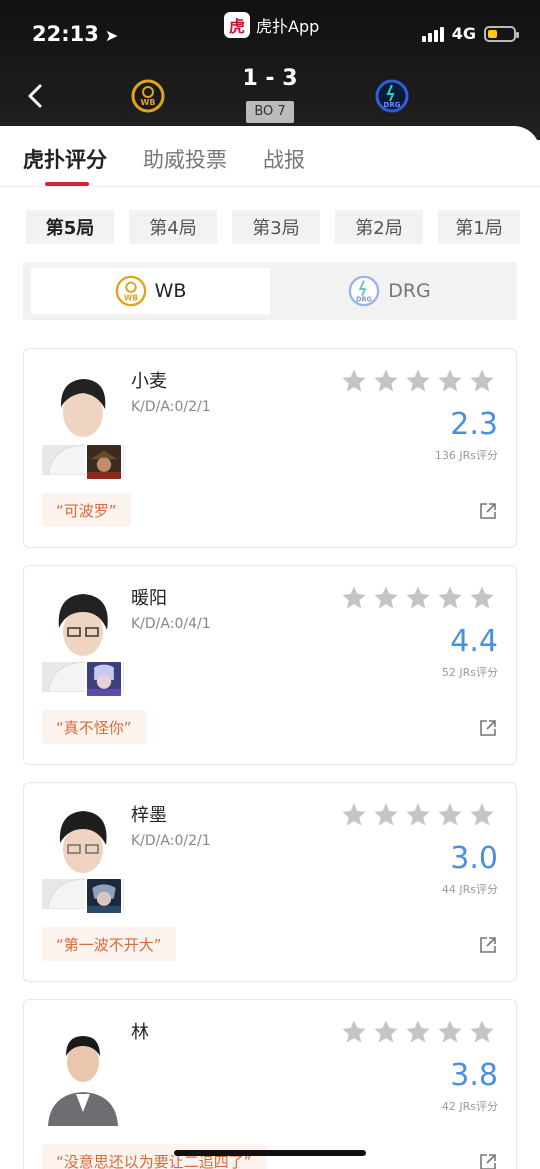 The height and width of the screenshot is (1169, 540). I want to click on round-3-button: 第3局, so click(276, 227).